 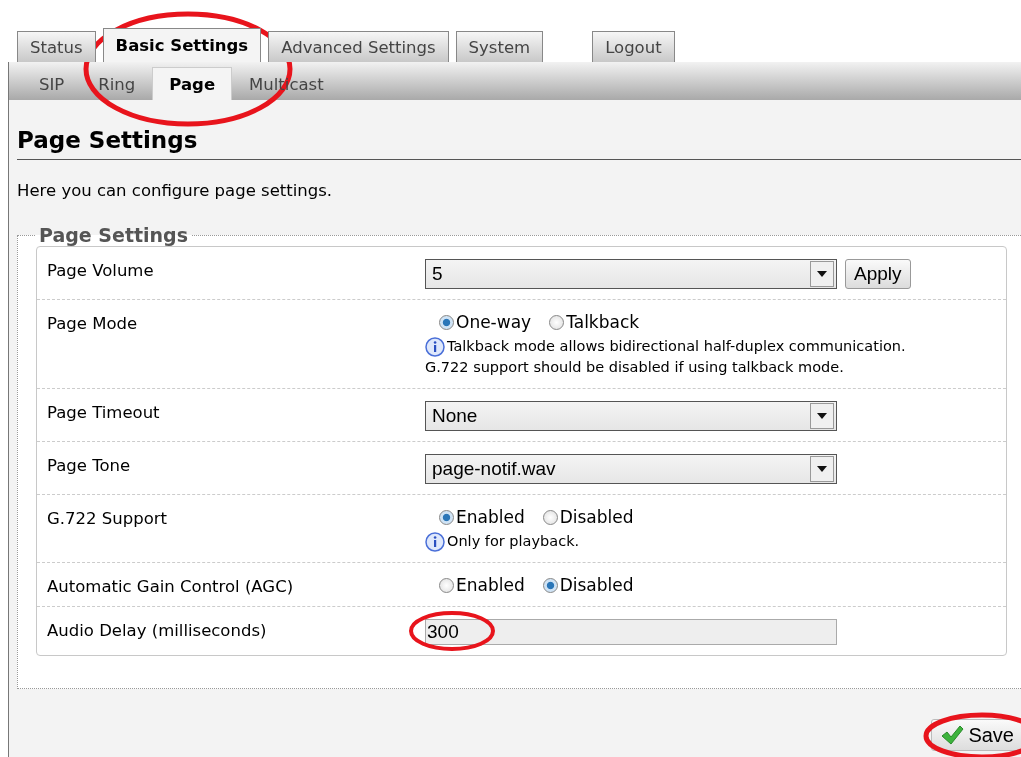 I want to click on section-title: Page Settings, so click(x=114, y=235).